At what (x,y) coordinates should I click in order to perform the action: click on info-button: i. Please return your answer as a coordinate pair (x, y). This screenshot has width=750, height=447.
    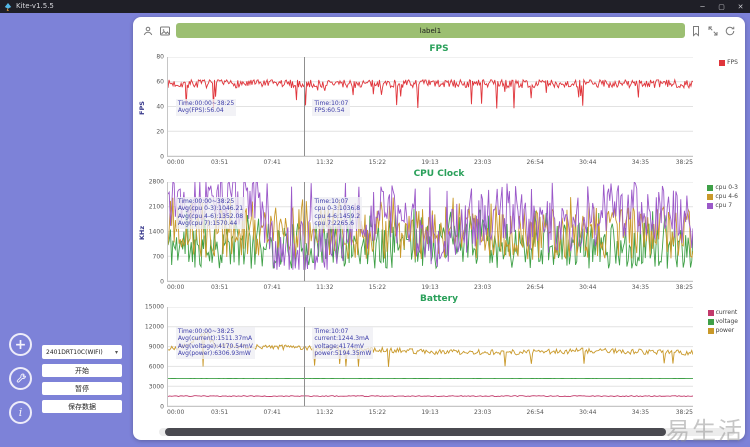
    Looking at the image, I should click on (20, 412).